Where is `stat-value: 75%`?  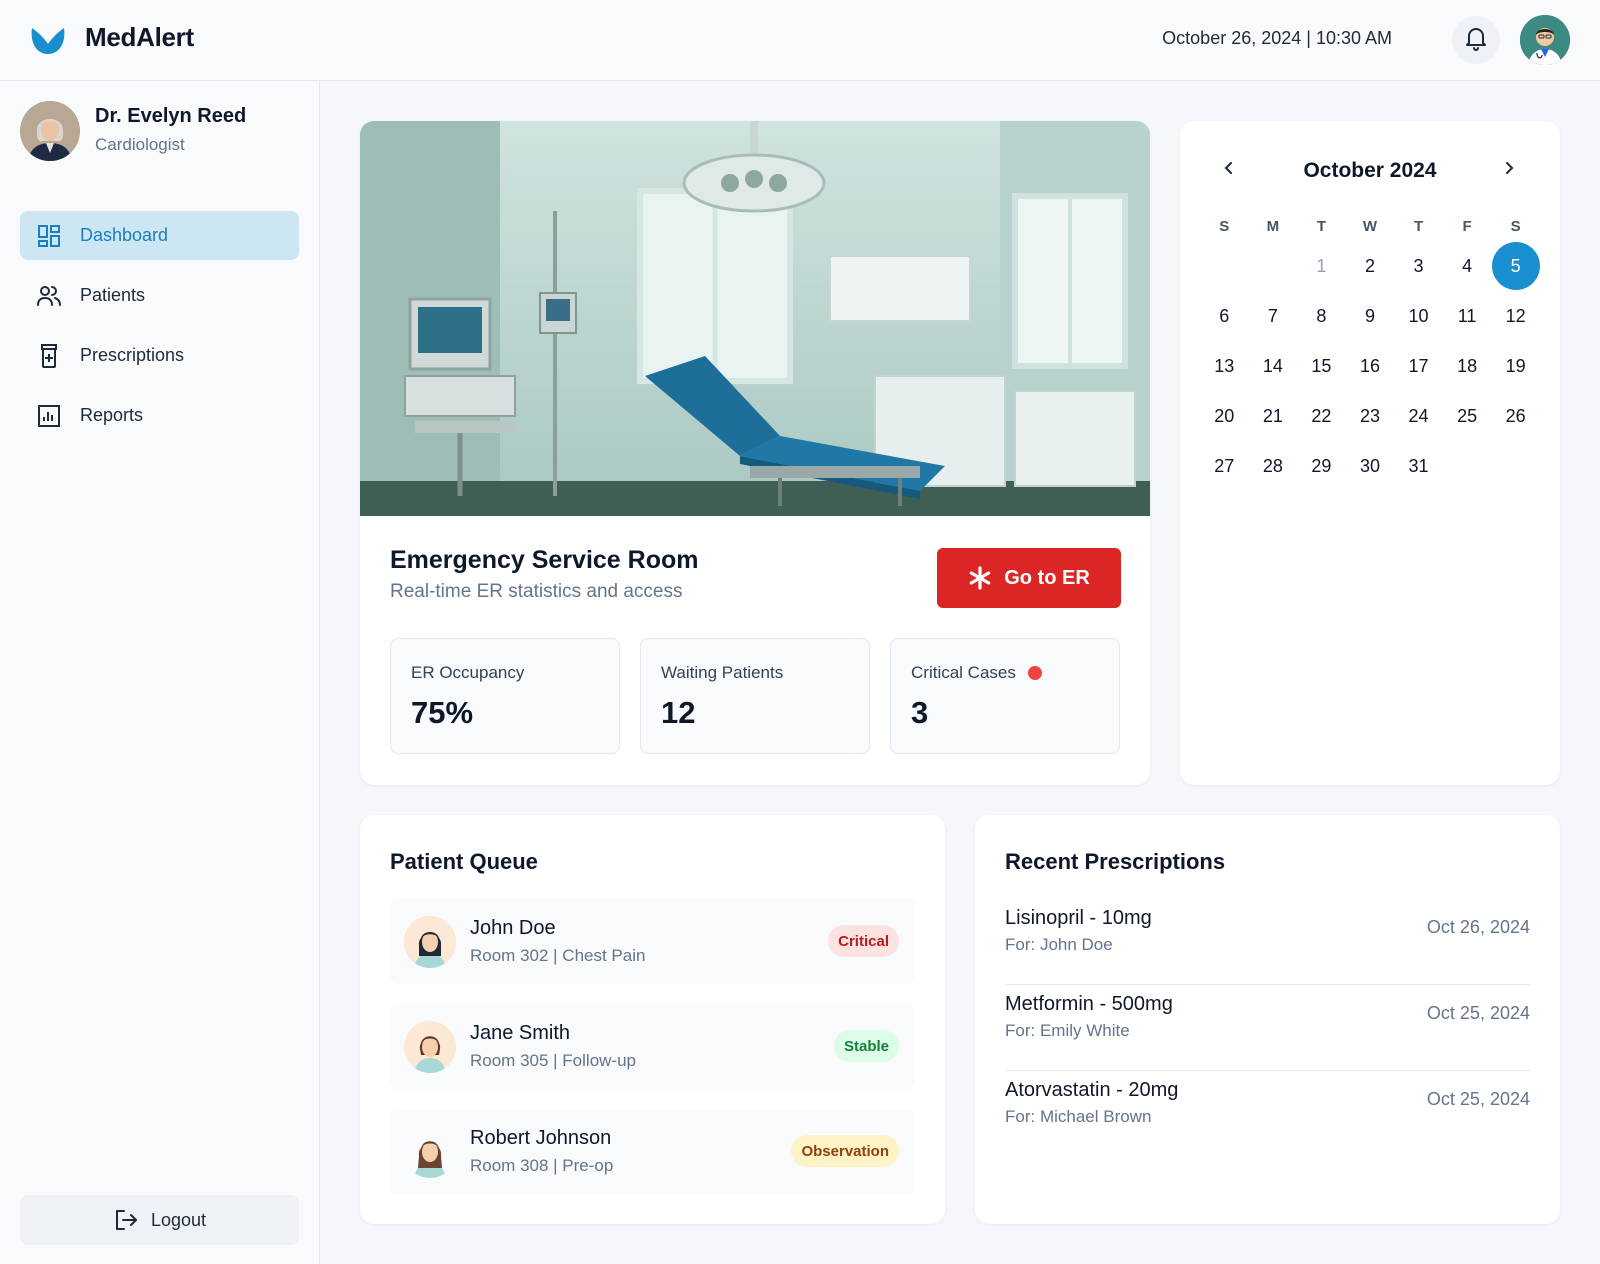
stat-value: 75% is located at coordinates (442, 712).